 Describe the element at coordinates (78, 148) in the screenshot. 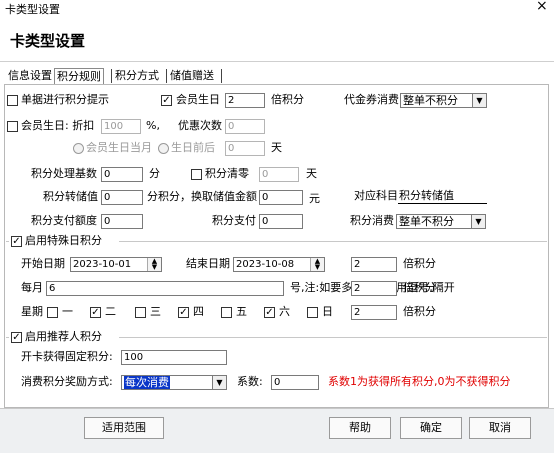

I see `birthday-month-radio` at that location.